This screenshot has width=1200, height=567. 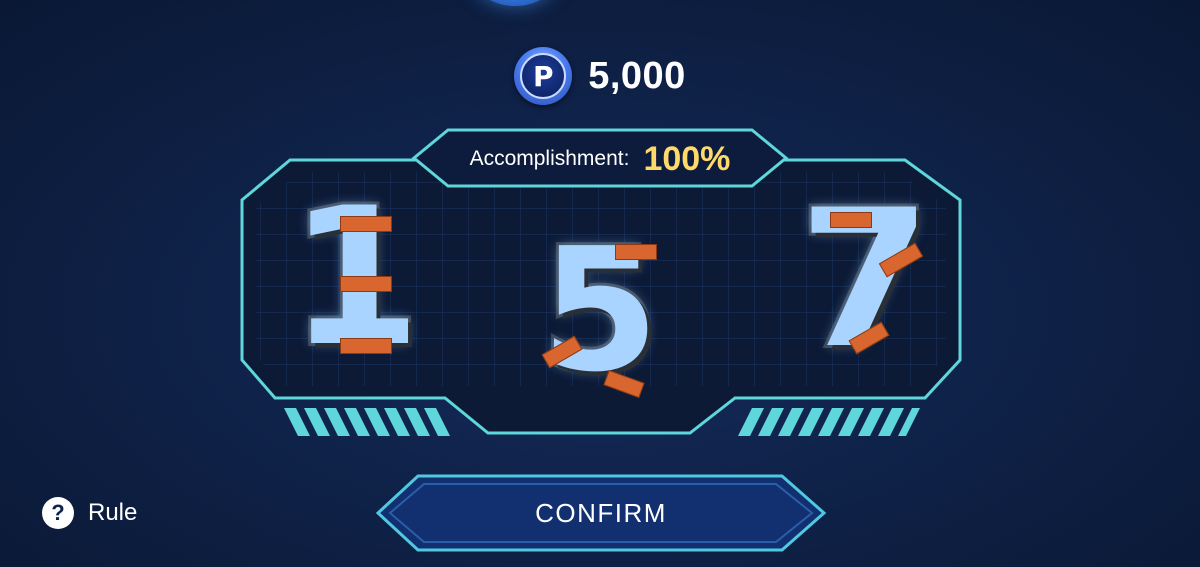 I want to click on confirm-button: CONFIRM, so click(x=601, y=513).